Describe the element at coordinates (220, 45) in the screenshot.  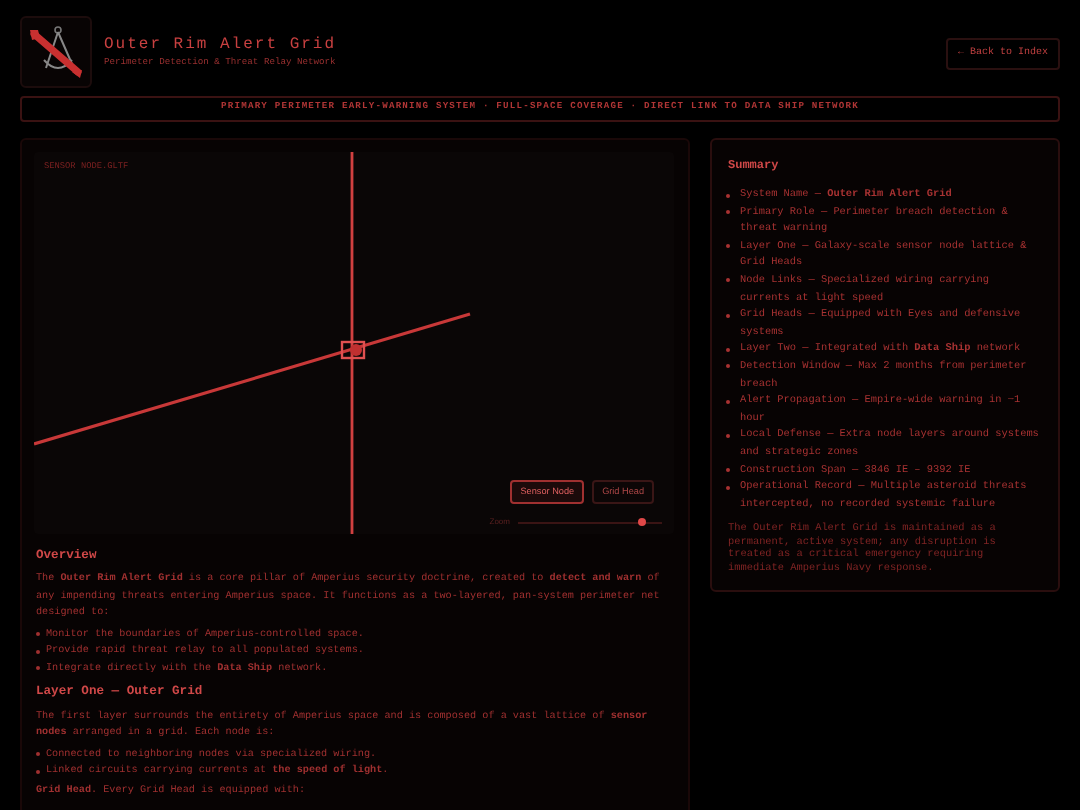
I see `app-title: Outer Rim Alert Grid` at that location.